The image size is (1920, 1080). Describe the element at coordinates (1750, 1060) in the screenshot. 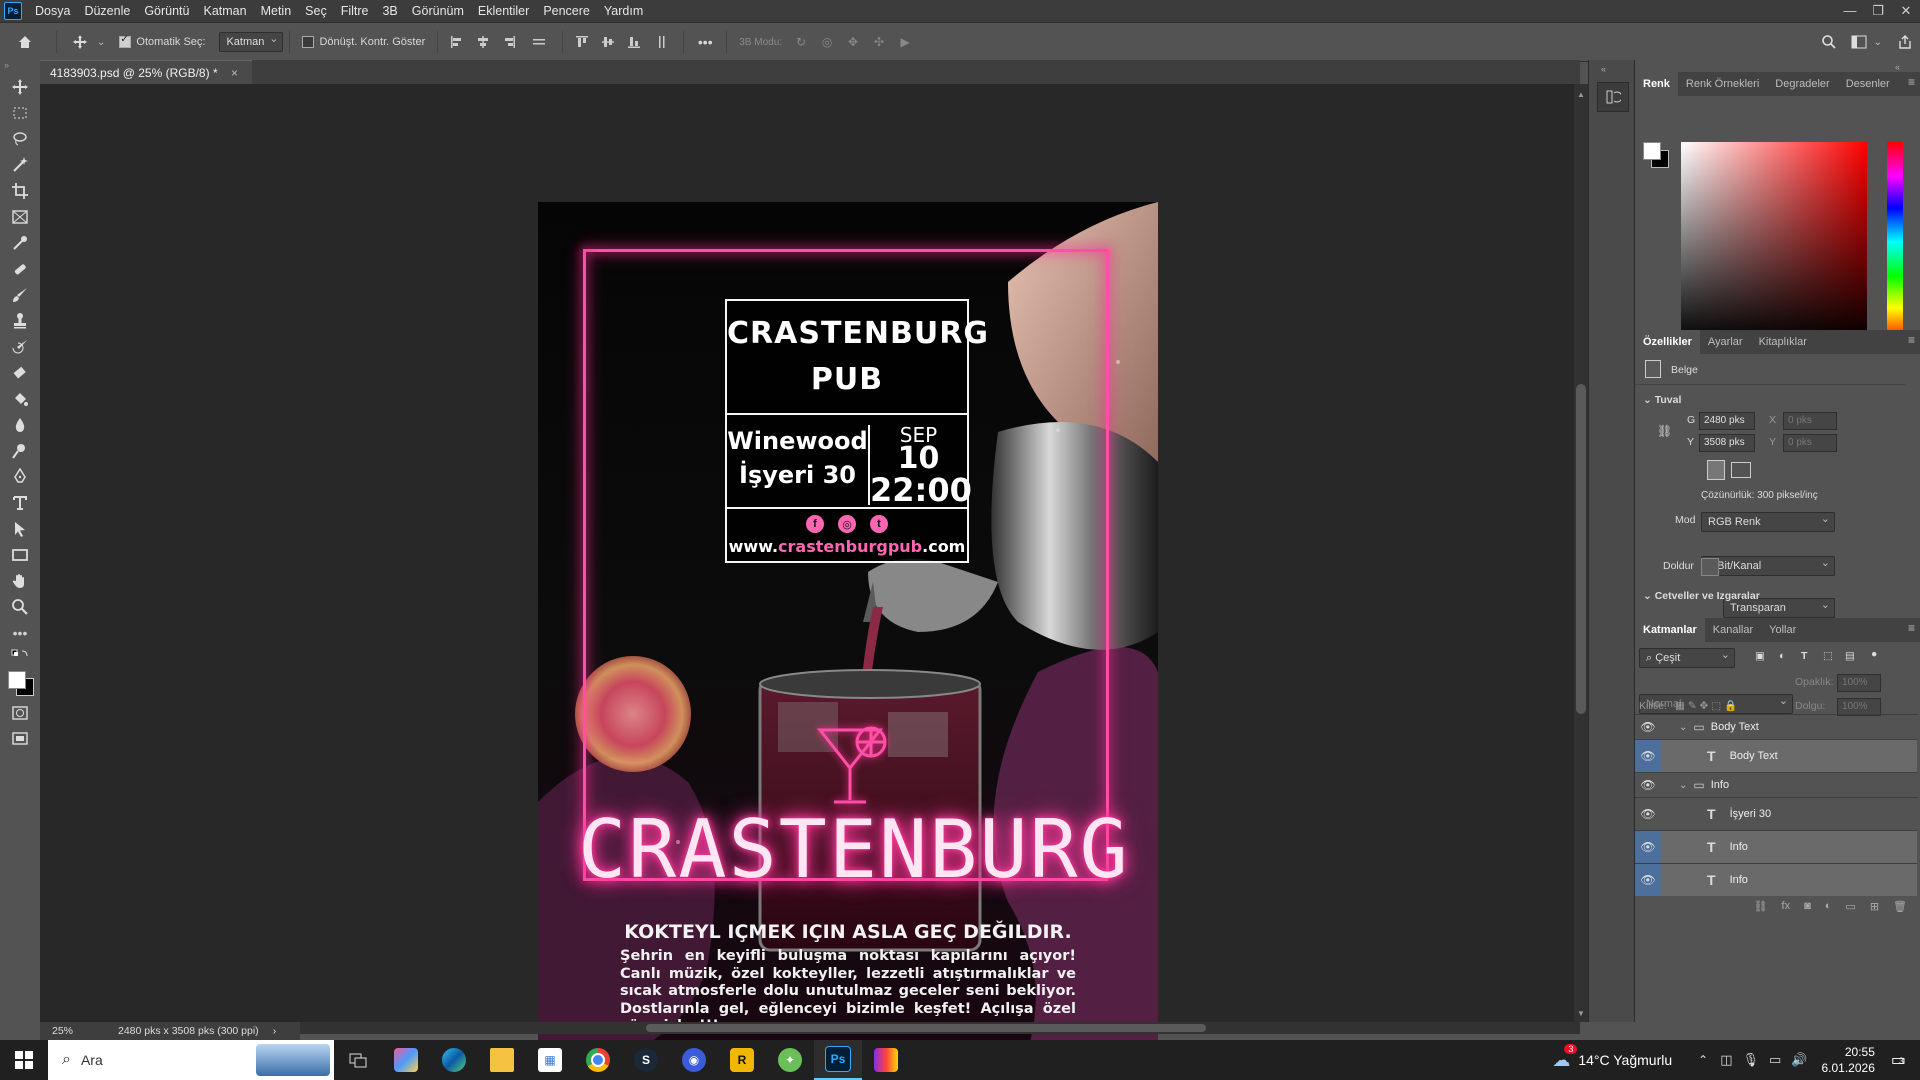

I see `microphone-icon: 🎙` at that location.